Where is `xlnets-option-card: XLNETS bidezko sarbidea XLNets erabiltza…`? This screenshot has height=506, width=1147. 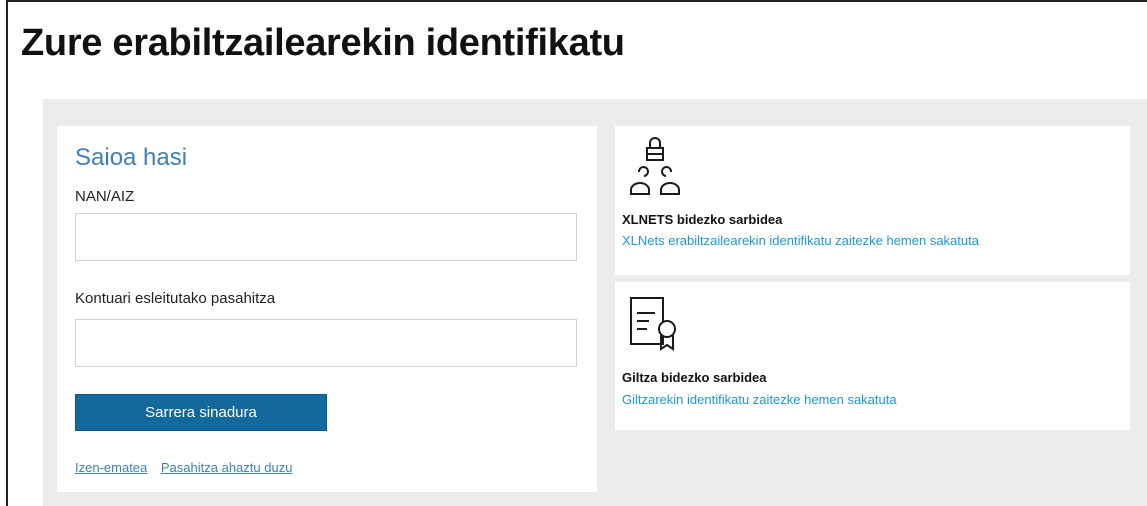 xlnets-option-card: XLNETS bidezko sarbidea XLNets erabiltza… is located at coordinates (872, 200).